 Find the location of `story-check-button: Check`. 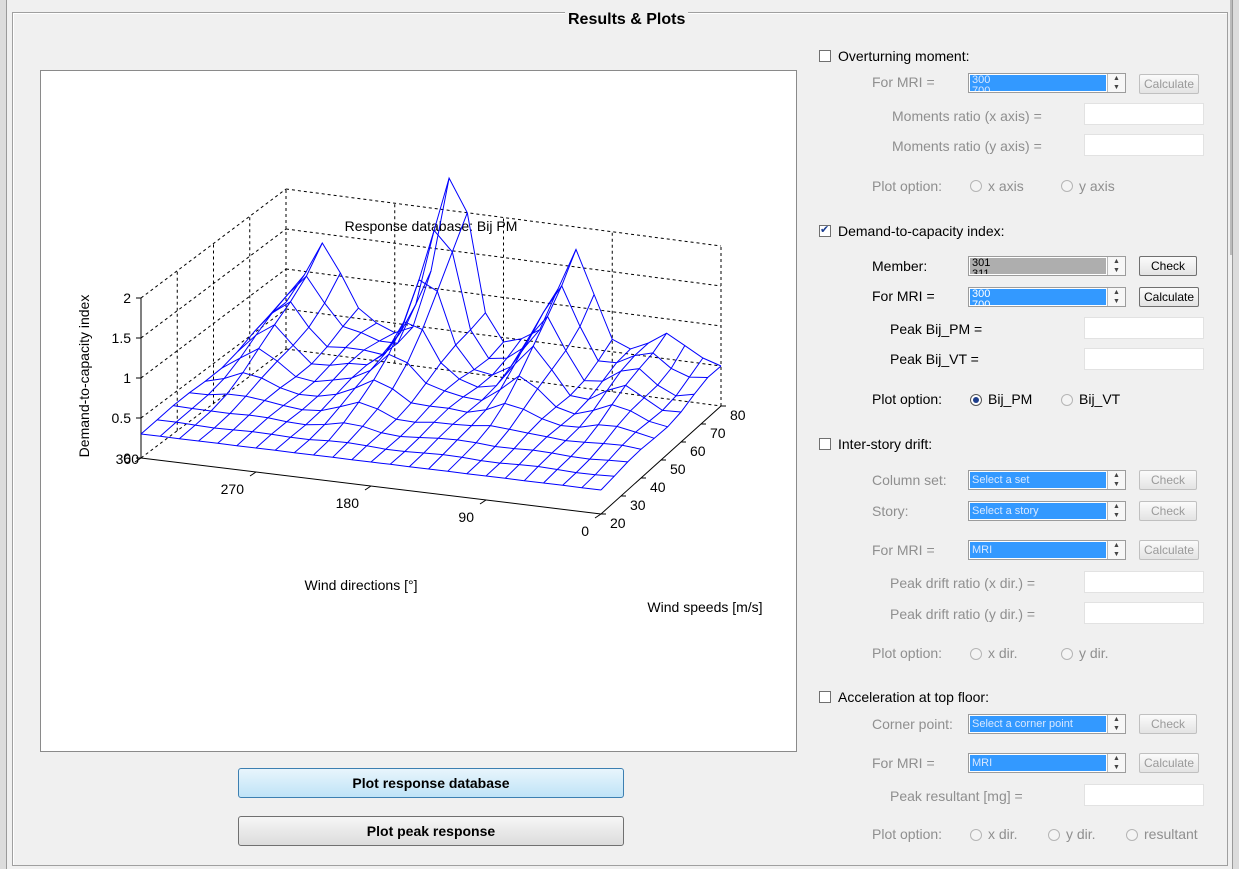

story-check-button: Check is located at coordinates (1168, 511).